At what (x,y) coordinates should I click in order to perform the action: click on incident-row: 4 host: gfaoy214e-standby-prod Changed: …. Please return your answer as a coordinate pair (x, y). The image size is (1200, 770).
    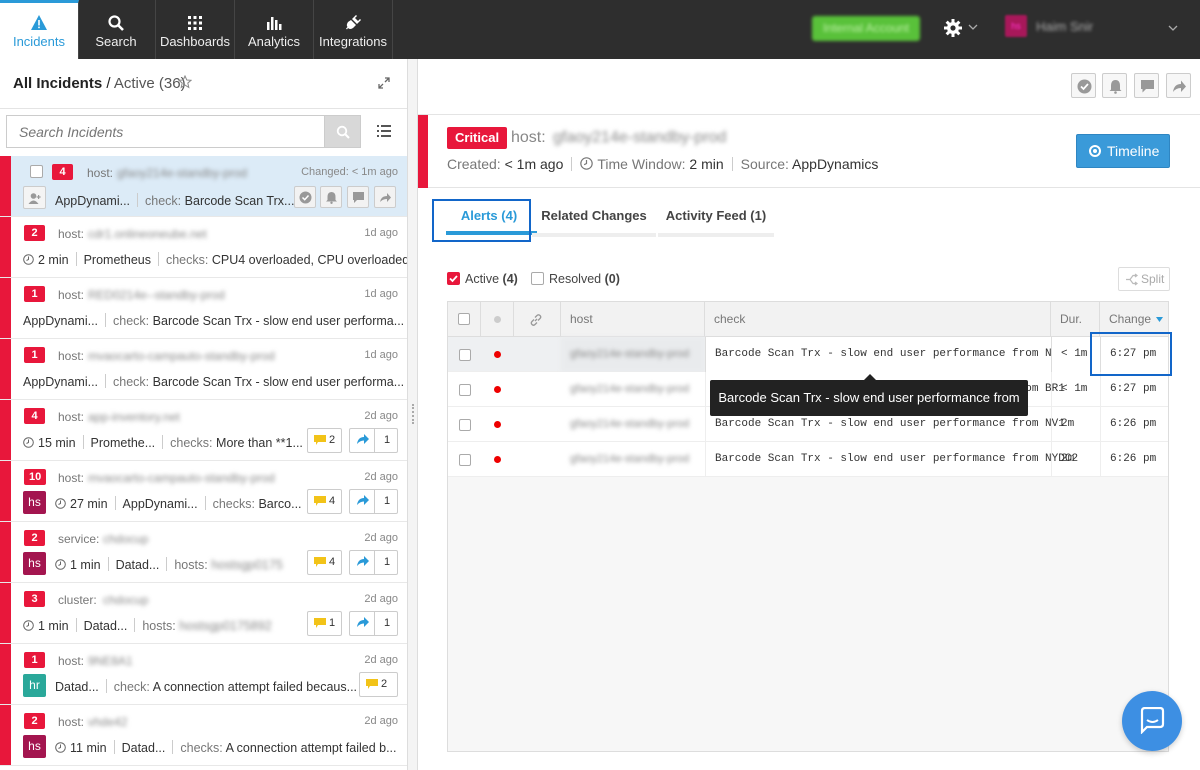
    Looking at the image, I should click on (203, 186).